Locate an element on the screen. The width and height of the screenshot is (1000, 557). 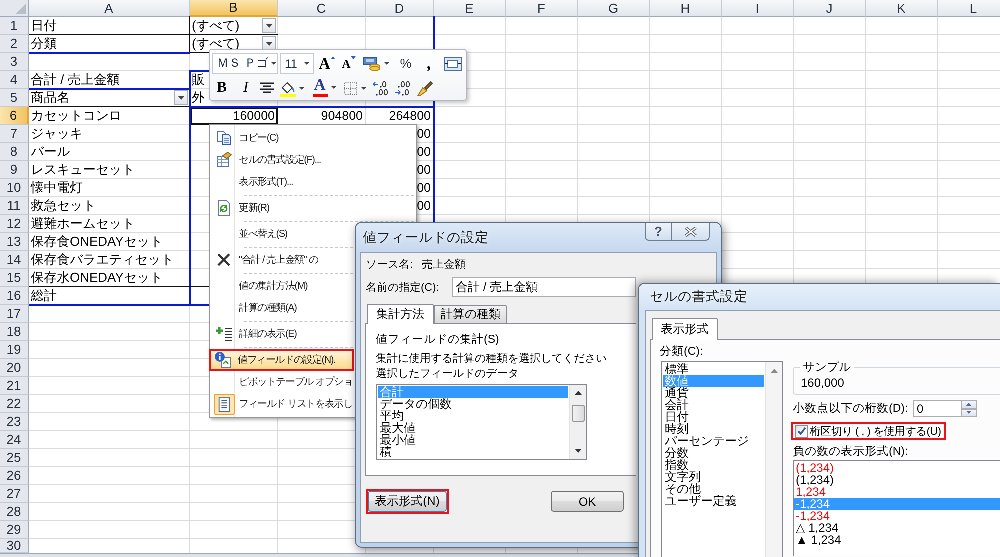
decrease-decimal-icon is located at coordinates (403, 88).